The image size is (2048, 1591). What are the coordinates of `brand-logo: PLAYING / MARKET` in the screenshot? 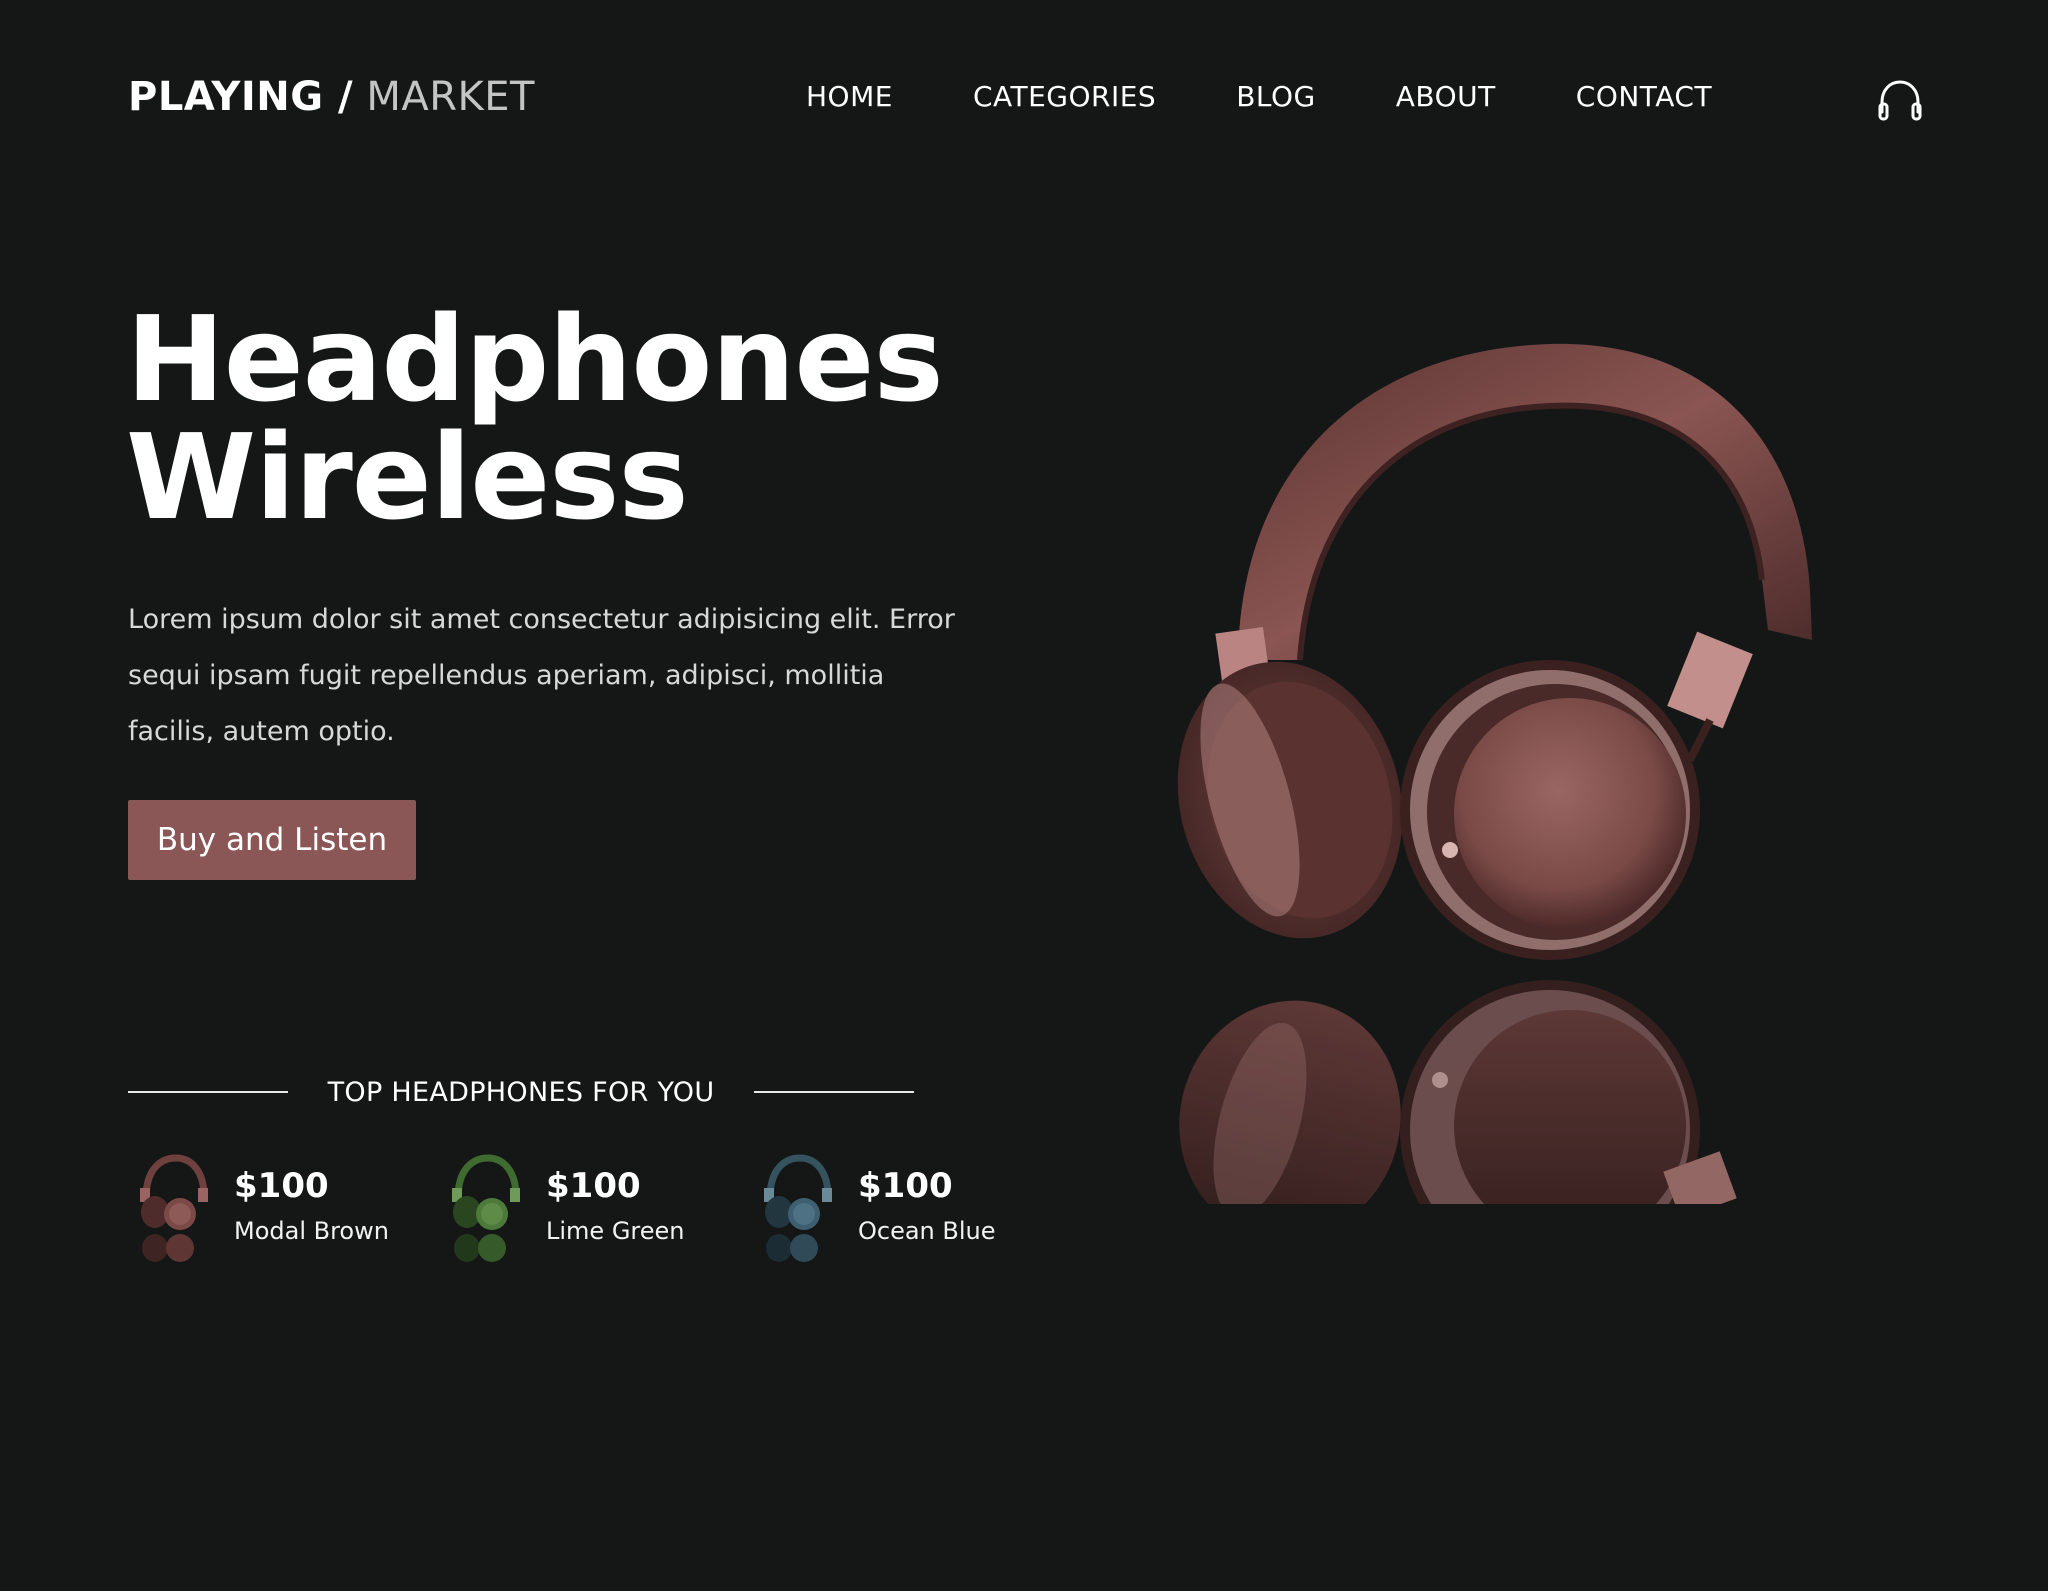 It's located at (331, 97).